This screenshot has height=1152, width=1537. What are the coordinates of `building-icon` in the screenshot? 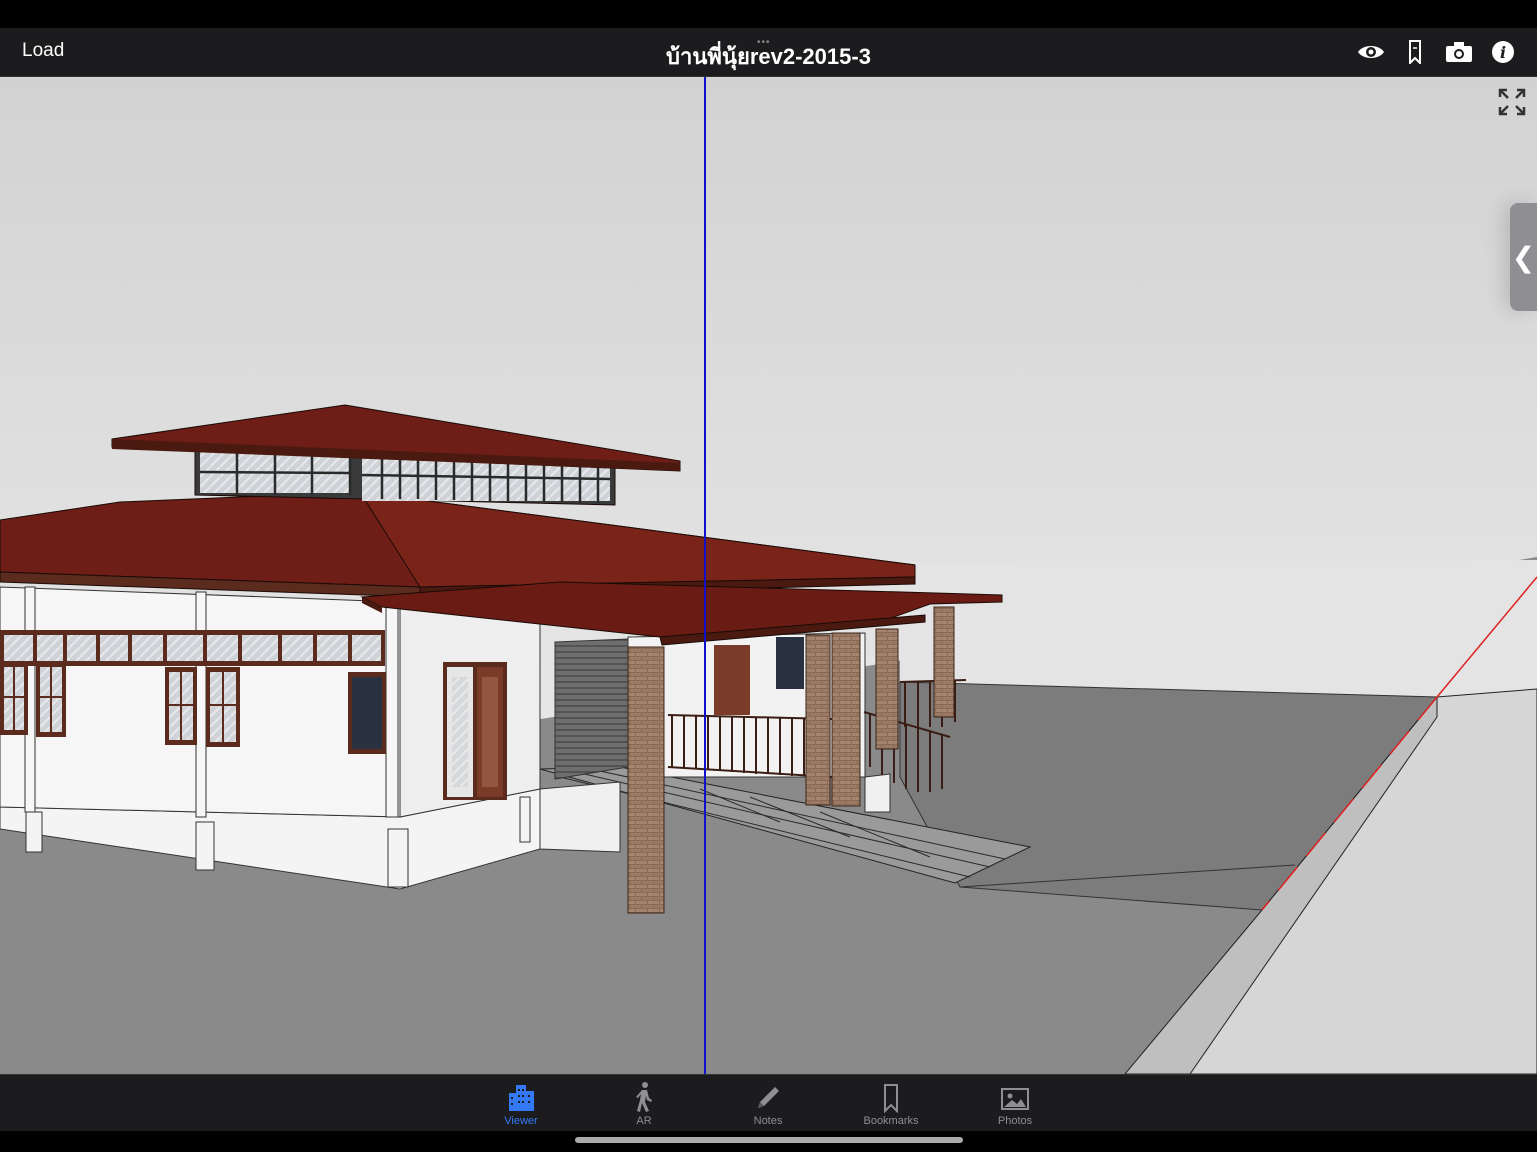 It's located at (521, 1096).